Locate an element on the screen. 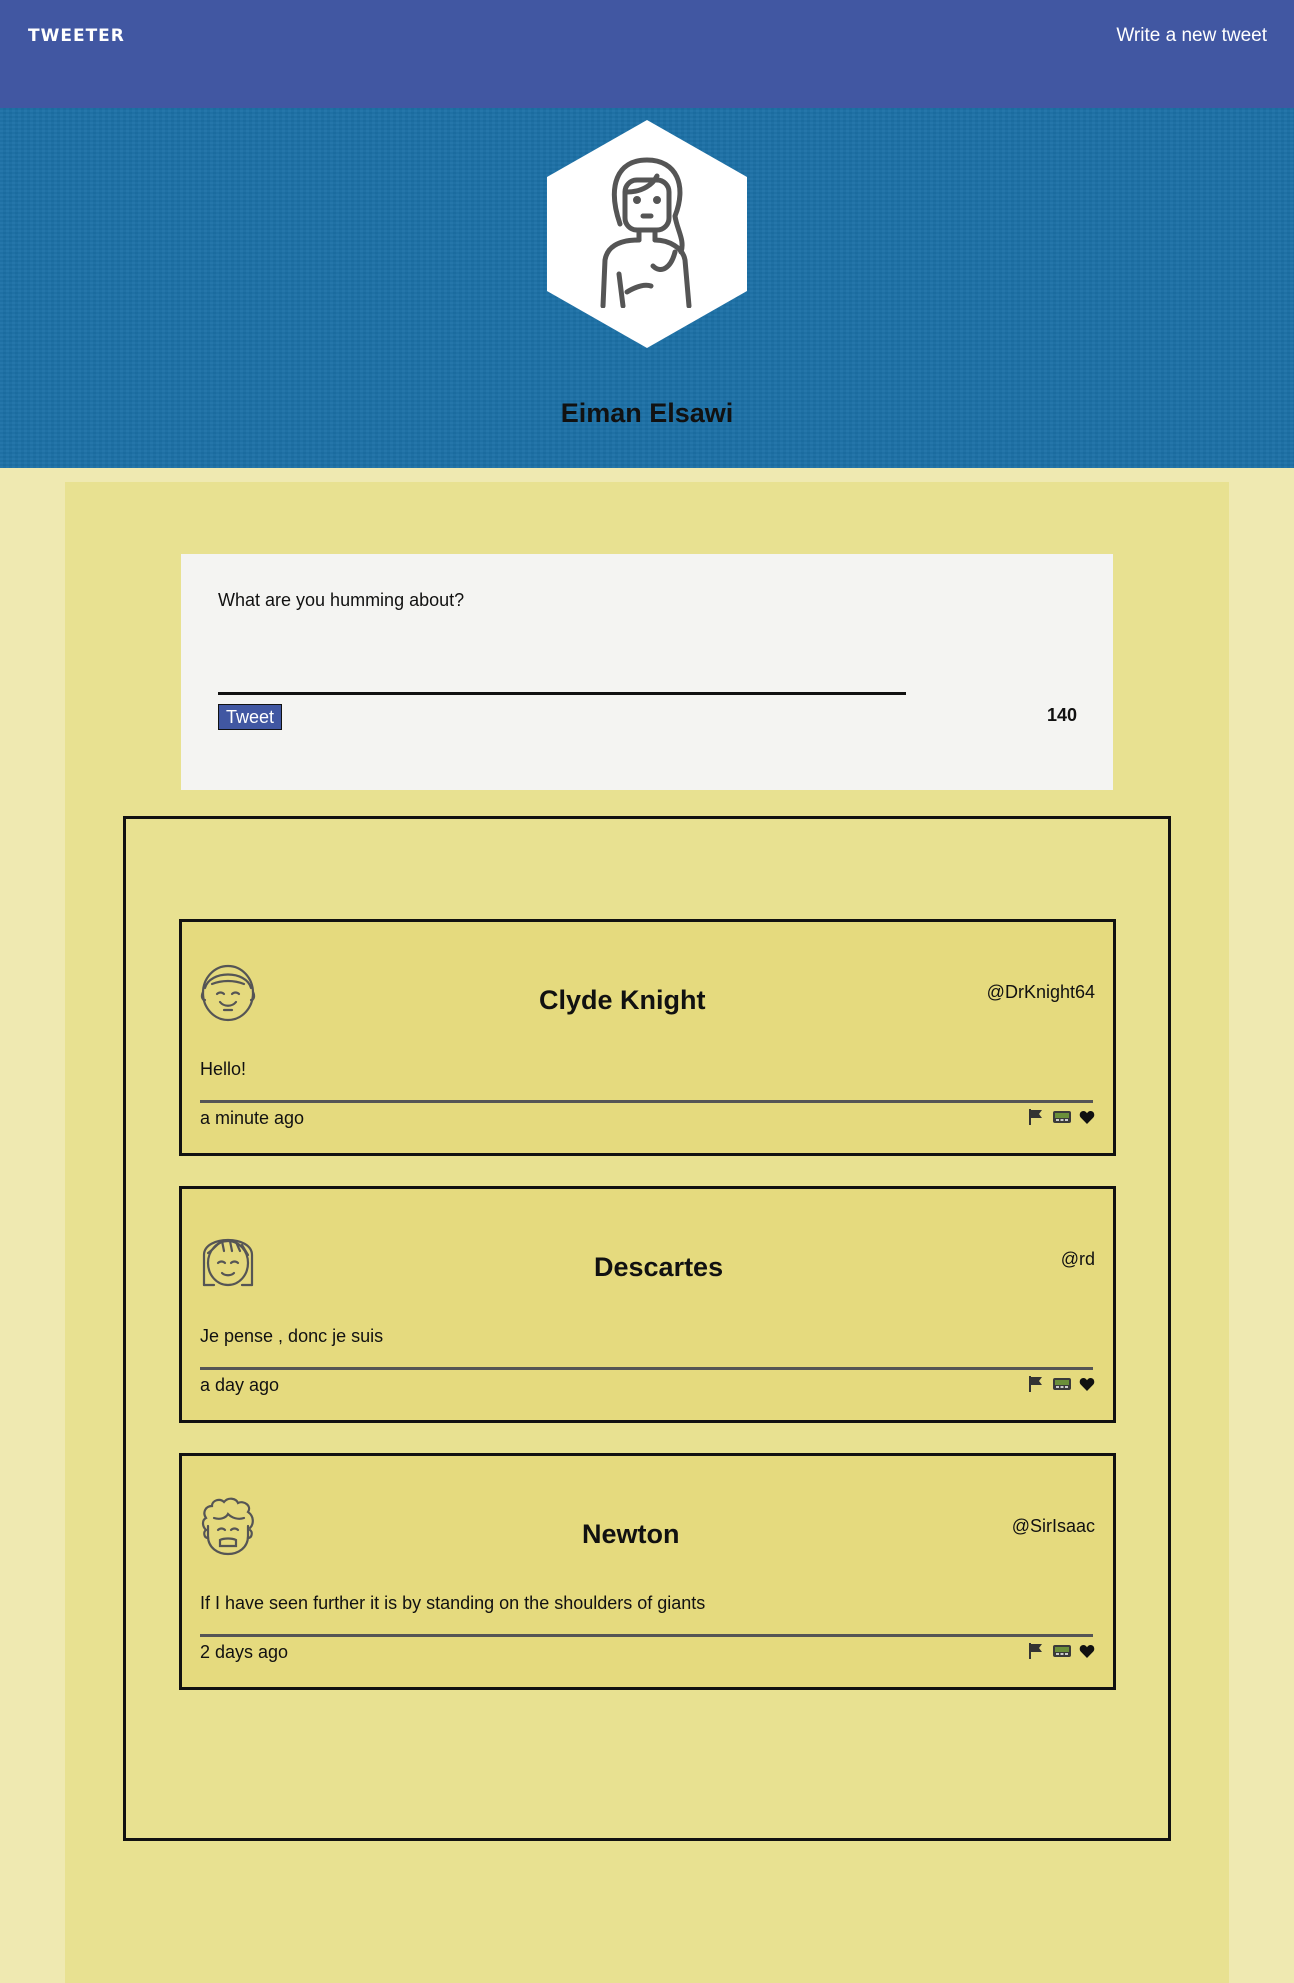 This screenshot has width=1294, height=1983. tweet-composer: What are you humming about? Tweet 140 is located at coordinates (647, 672).